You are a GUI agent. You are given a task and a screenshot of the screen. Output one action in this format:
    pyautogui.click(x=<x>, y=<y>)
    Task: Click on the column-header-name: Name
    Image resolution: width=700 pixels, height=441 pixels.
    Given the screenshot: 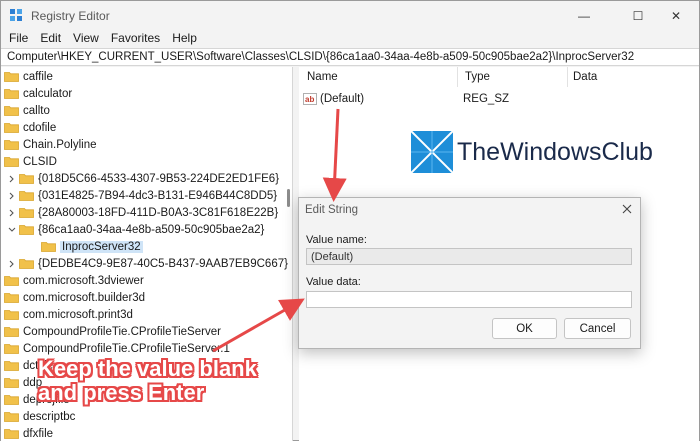 What is the action you would take?
    pyautogui.click(x=322, y=77)
    